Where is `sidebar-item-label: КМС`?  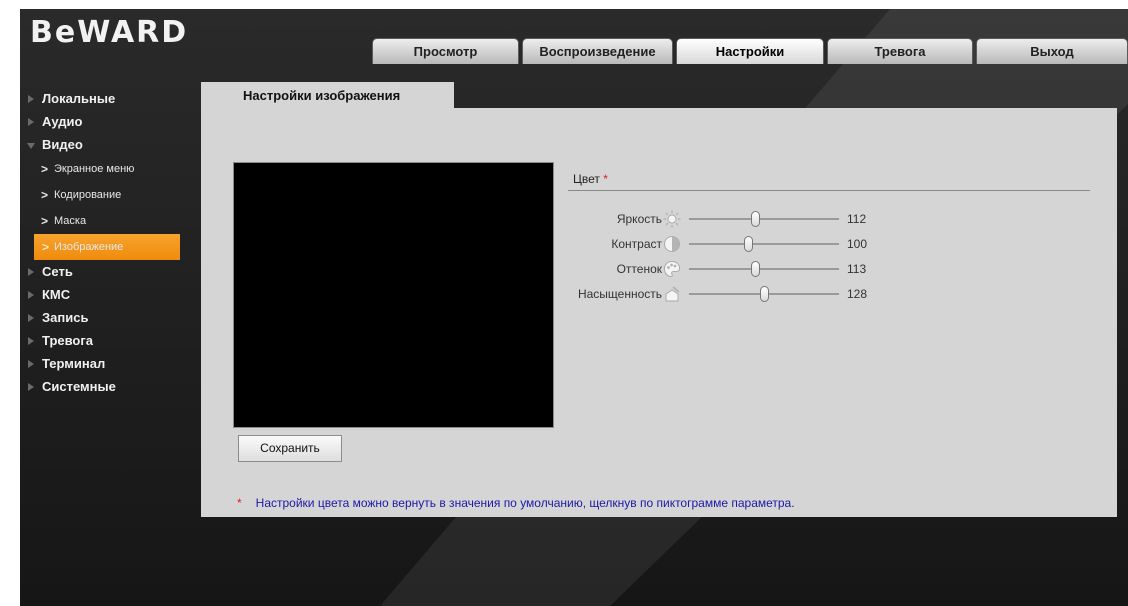
sidebar-item-label: КМС is located at coordinates (56, 294).